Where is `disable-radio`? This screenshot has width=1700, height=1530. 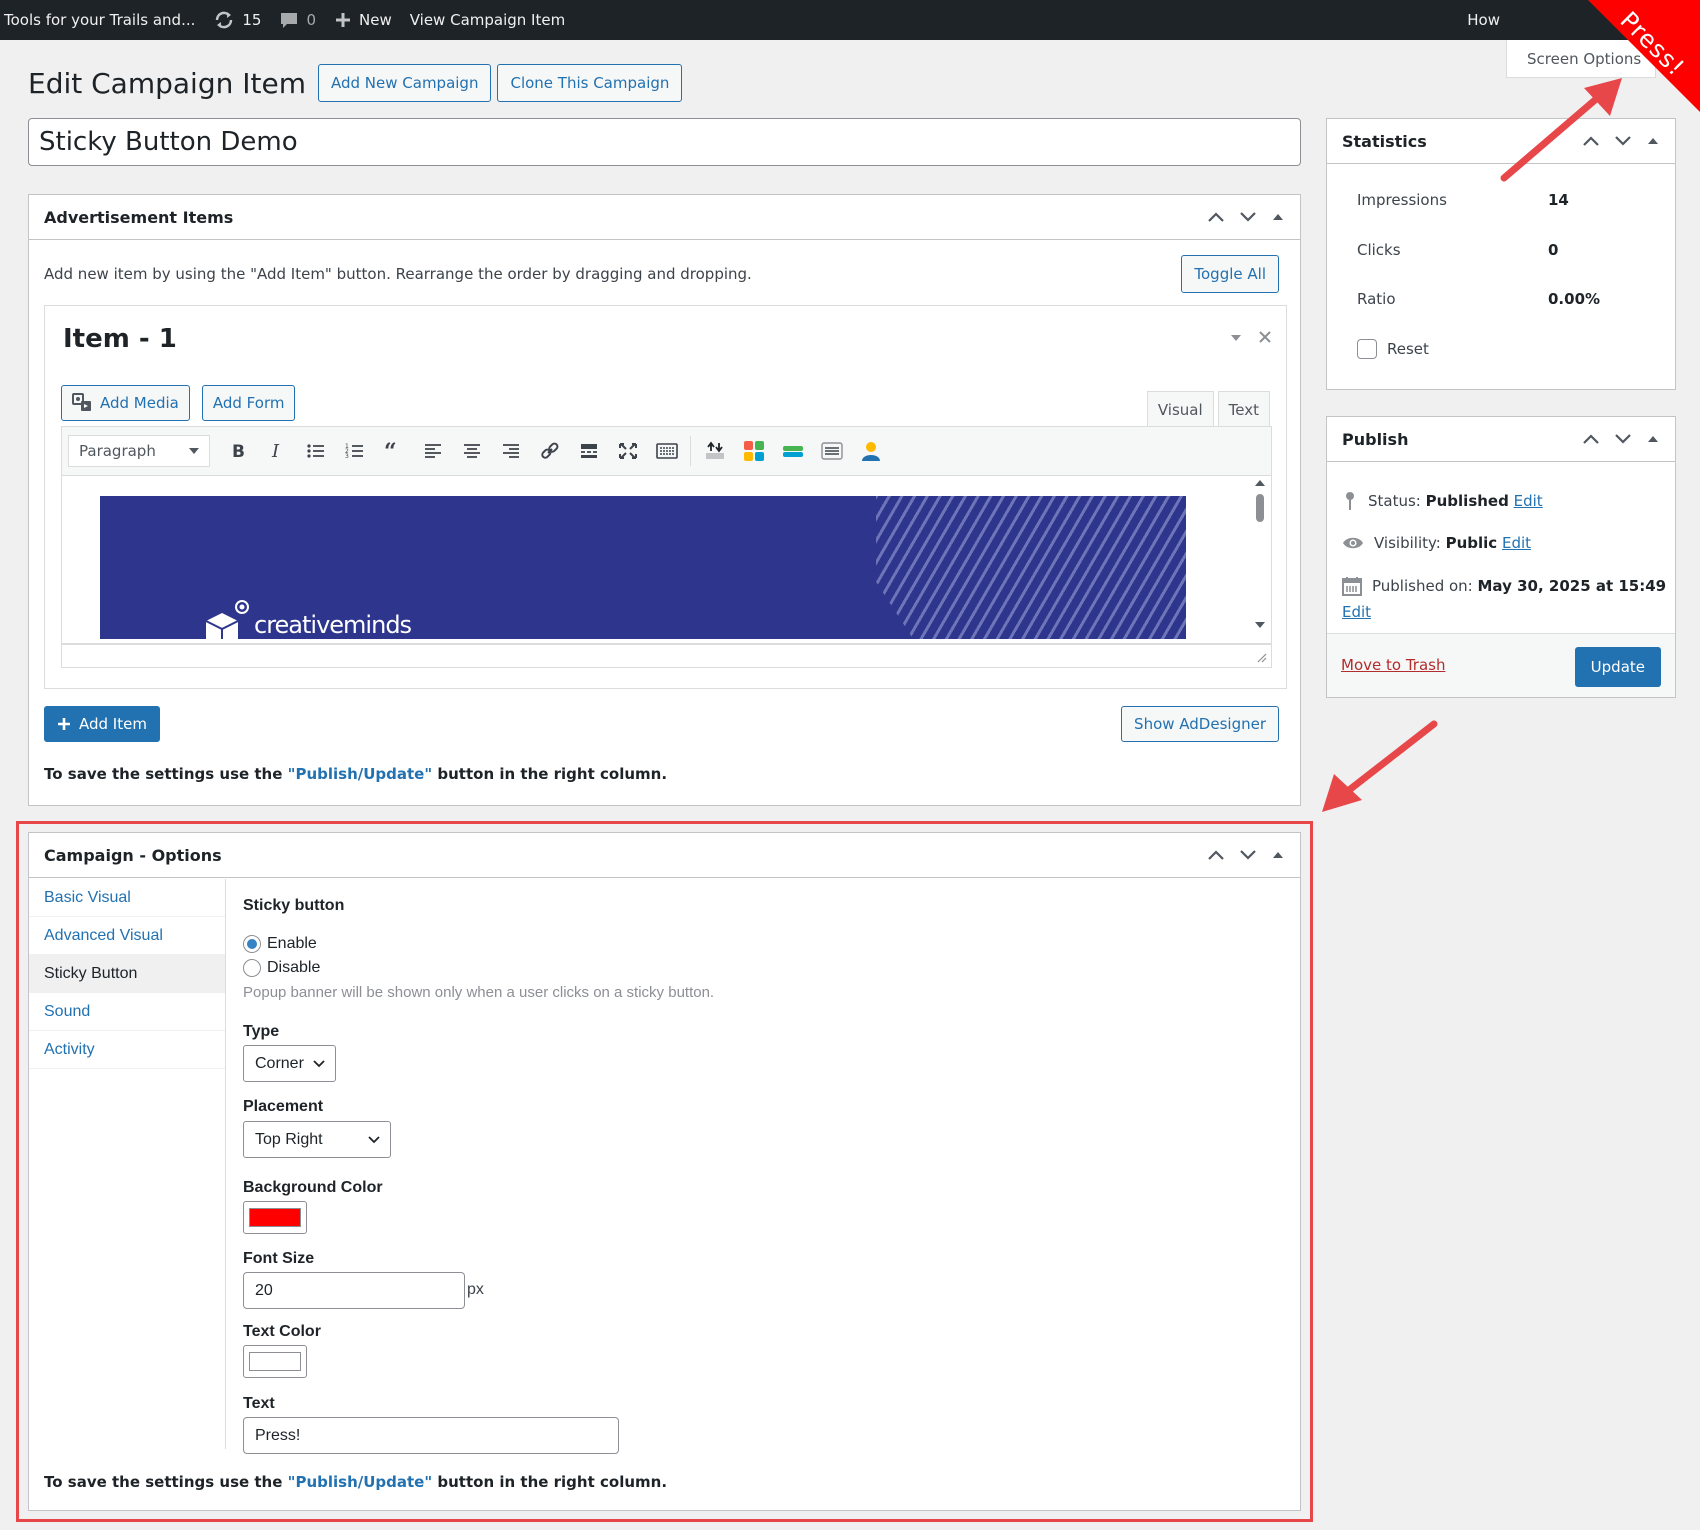
disable-radio is located at coordinates (252, 968).